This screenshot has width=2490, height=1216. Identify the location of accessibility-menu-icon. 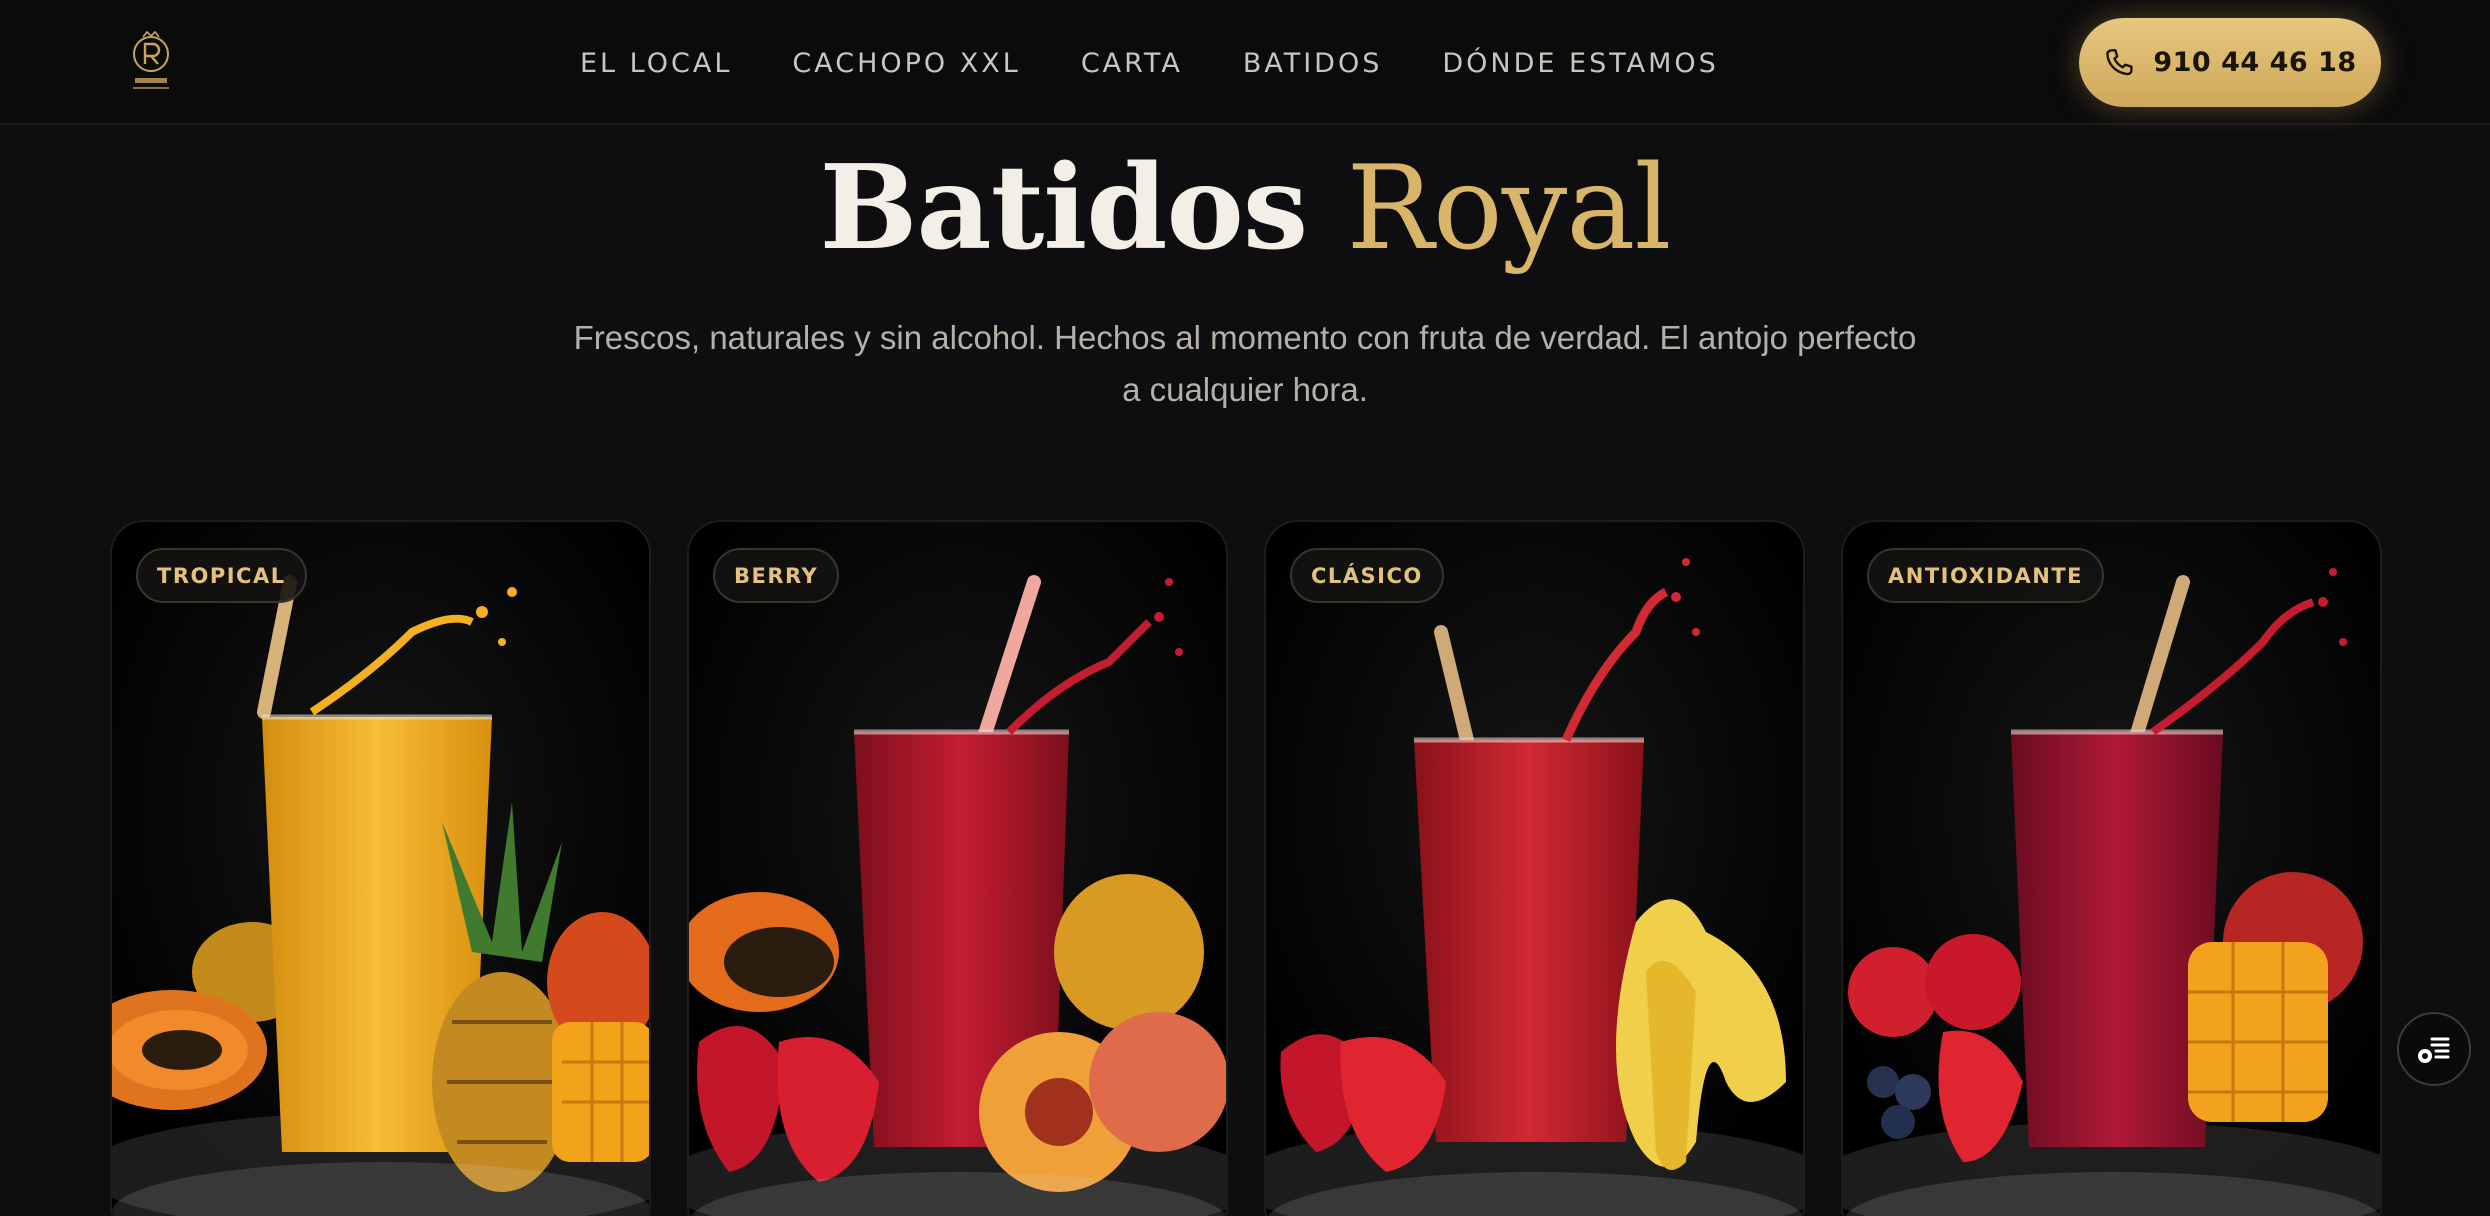
(2434, 1050).